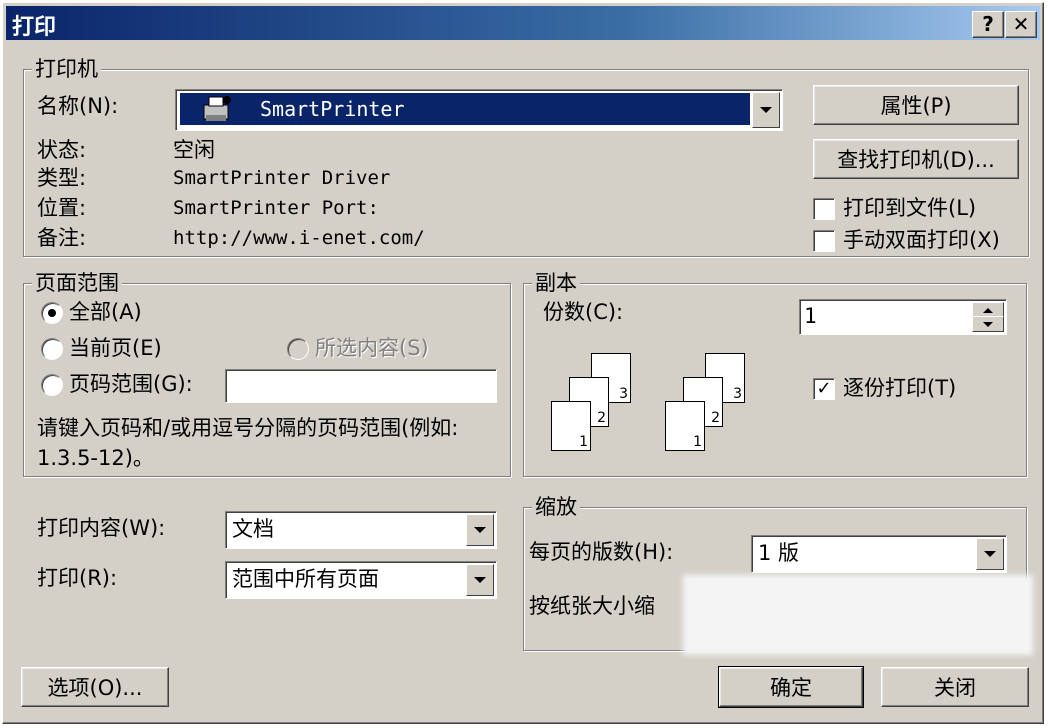 The height and width of the screenshot is (728, 1048). I want to click on range-selection-radio, so click(298, 349).